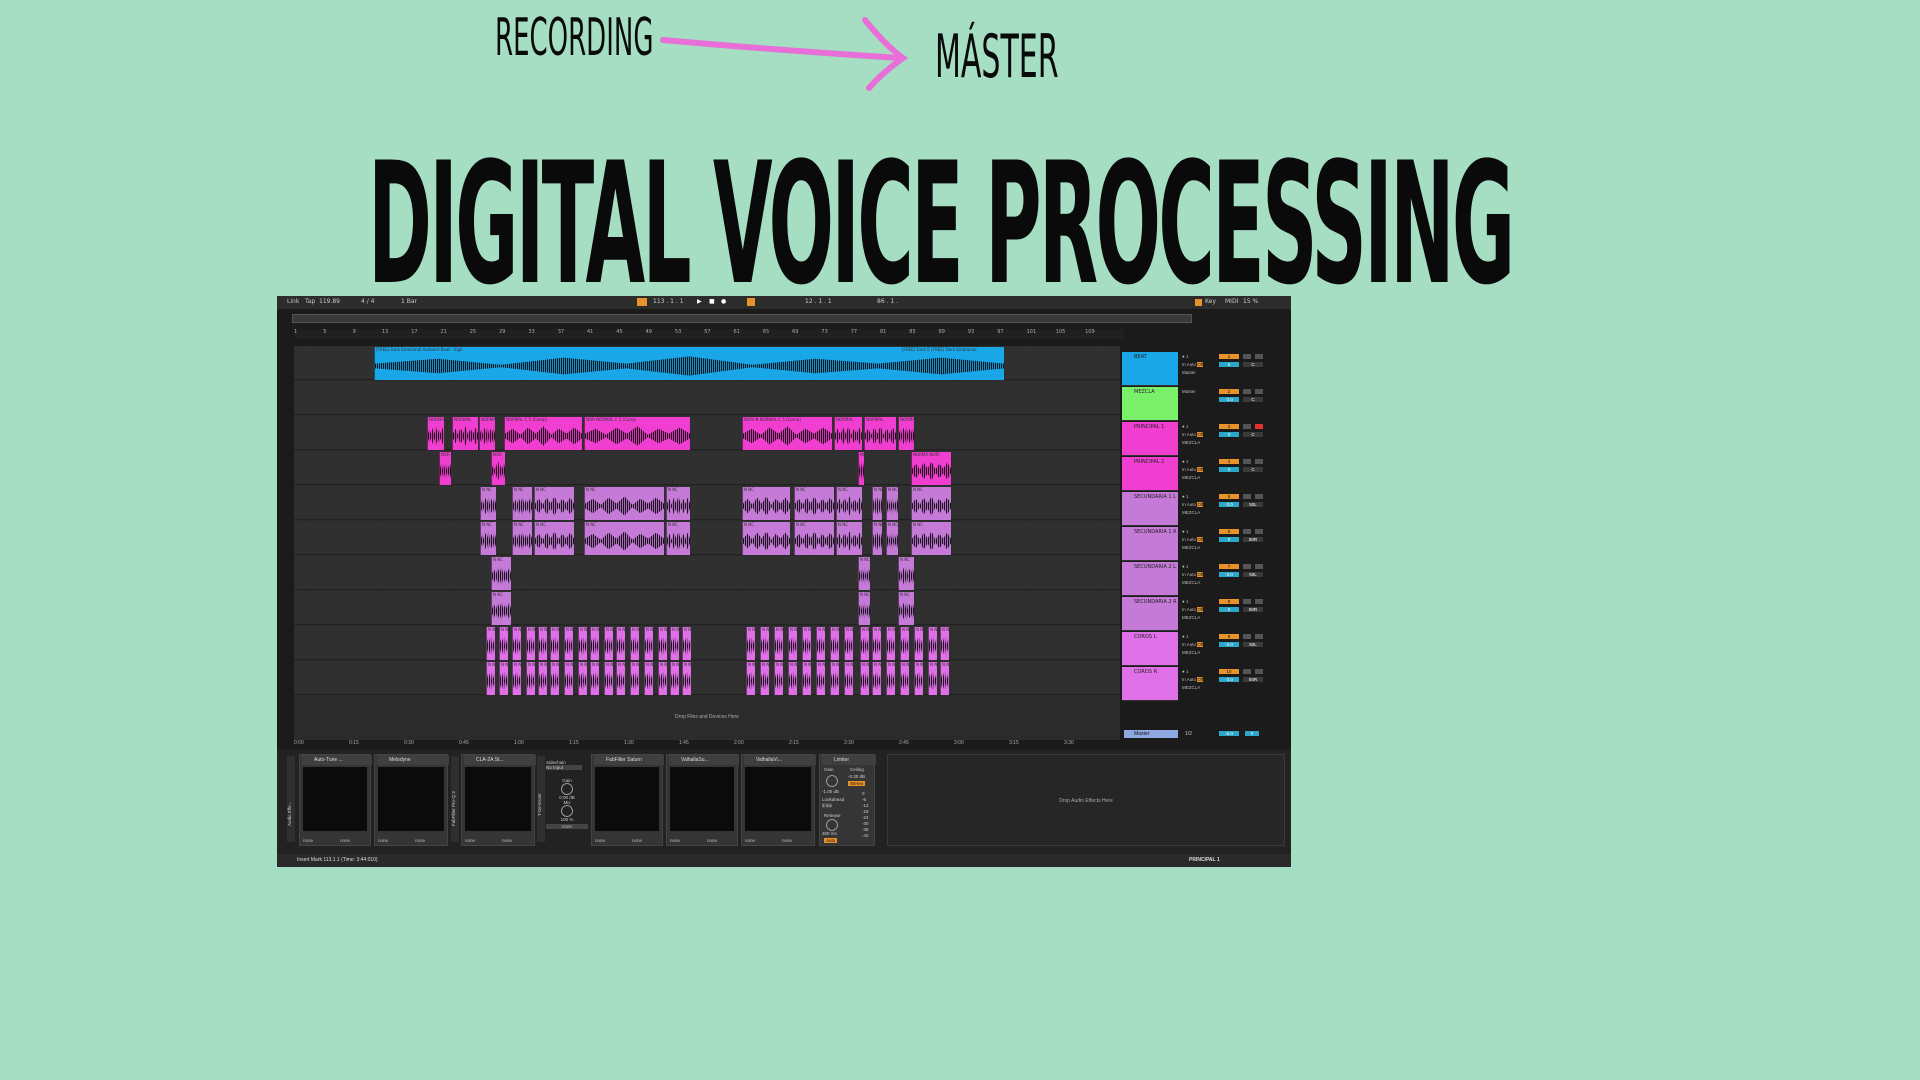  What do you see at coordinates (1253, 539) in the screenshot?
I see `pan-field: 50R` at bounding box center [1253, 539].